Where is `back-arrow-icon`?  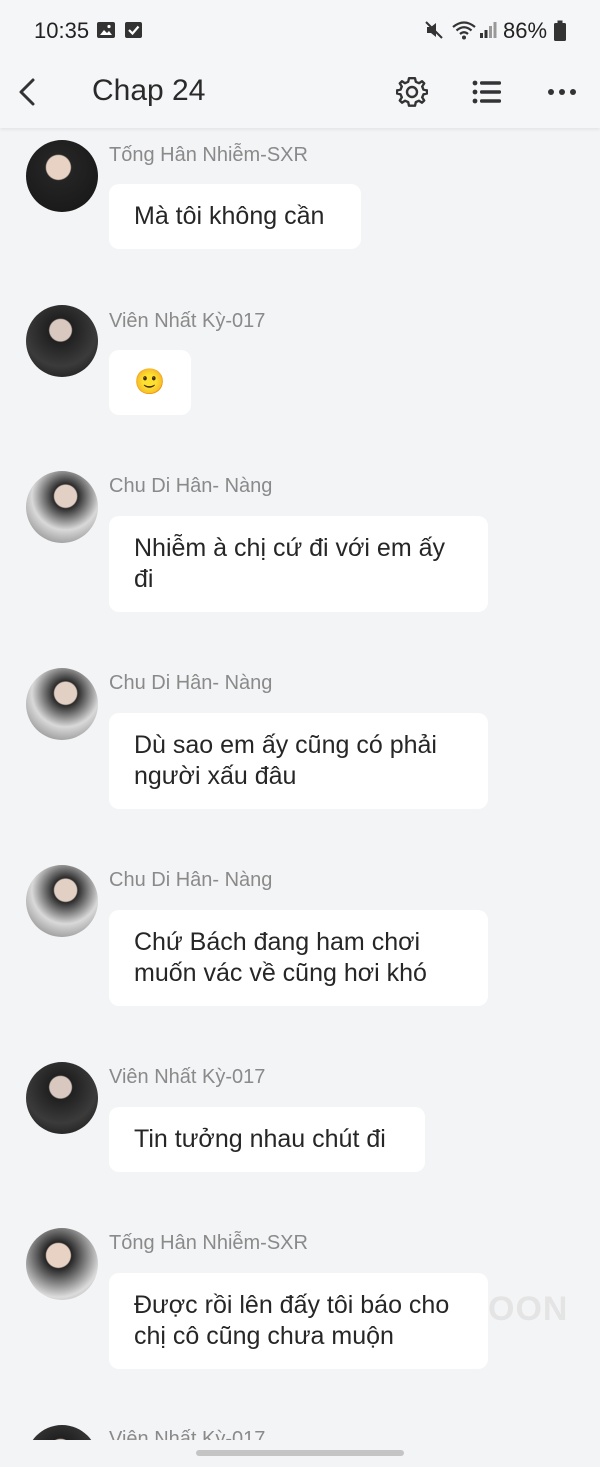 back-arrow-icon is located at coordinates (27, 92).